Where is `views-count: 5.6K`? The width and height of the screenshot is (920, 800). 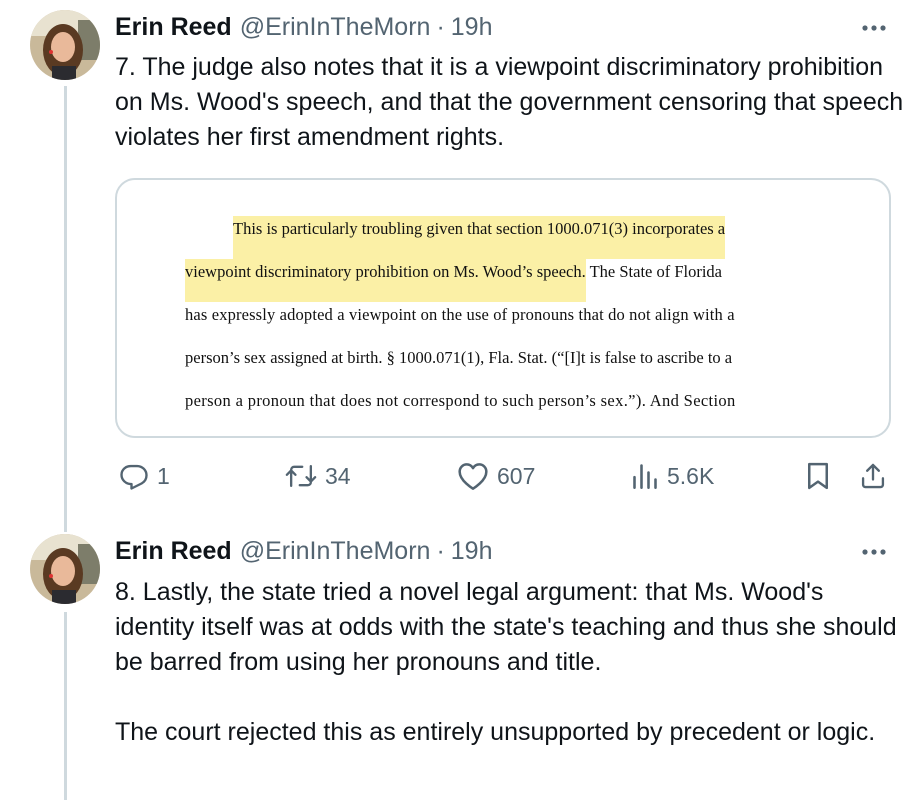
views-count: 5.6K is located at coordinates (691, 475).